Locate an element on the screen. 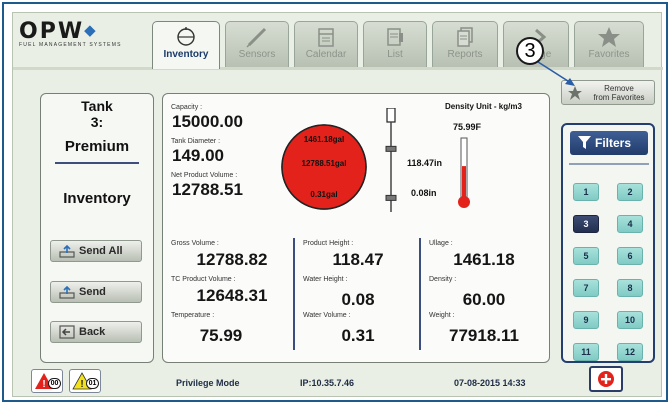 The image size is (672, 406). product-height-value: 118.47 is located at coordinates (358, 259).